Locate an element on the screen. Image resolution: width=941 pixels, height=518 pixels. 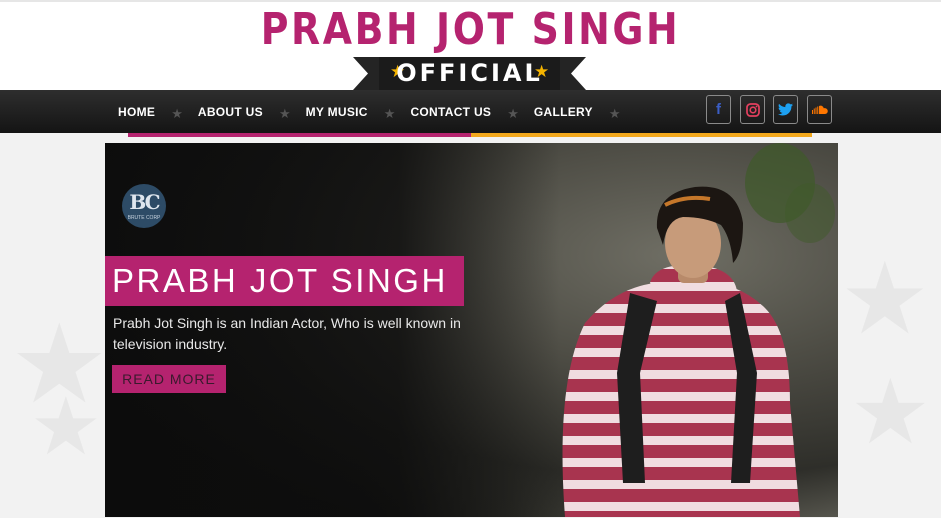
facebook-button: f is located at coordinates (718, 109).